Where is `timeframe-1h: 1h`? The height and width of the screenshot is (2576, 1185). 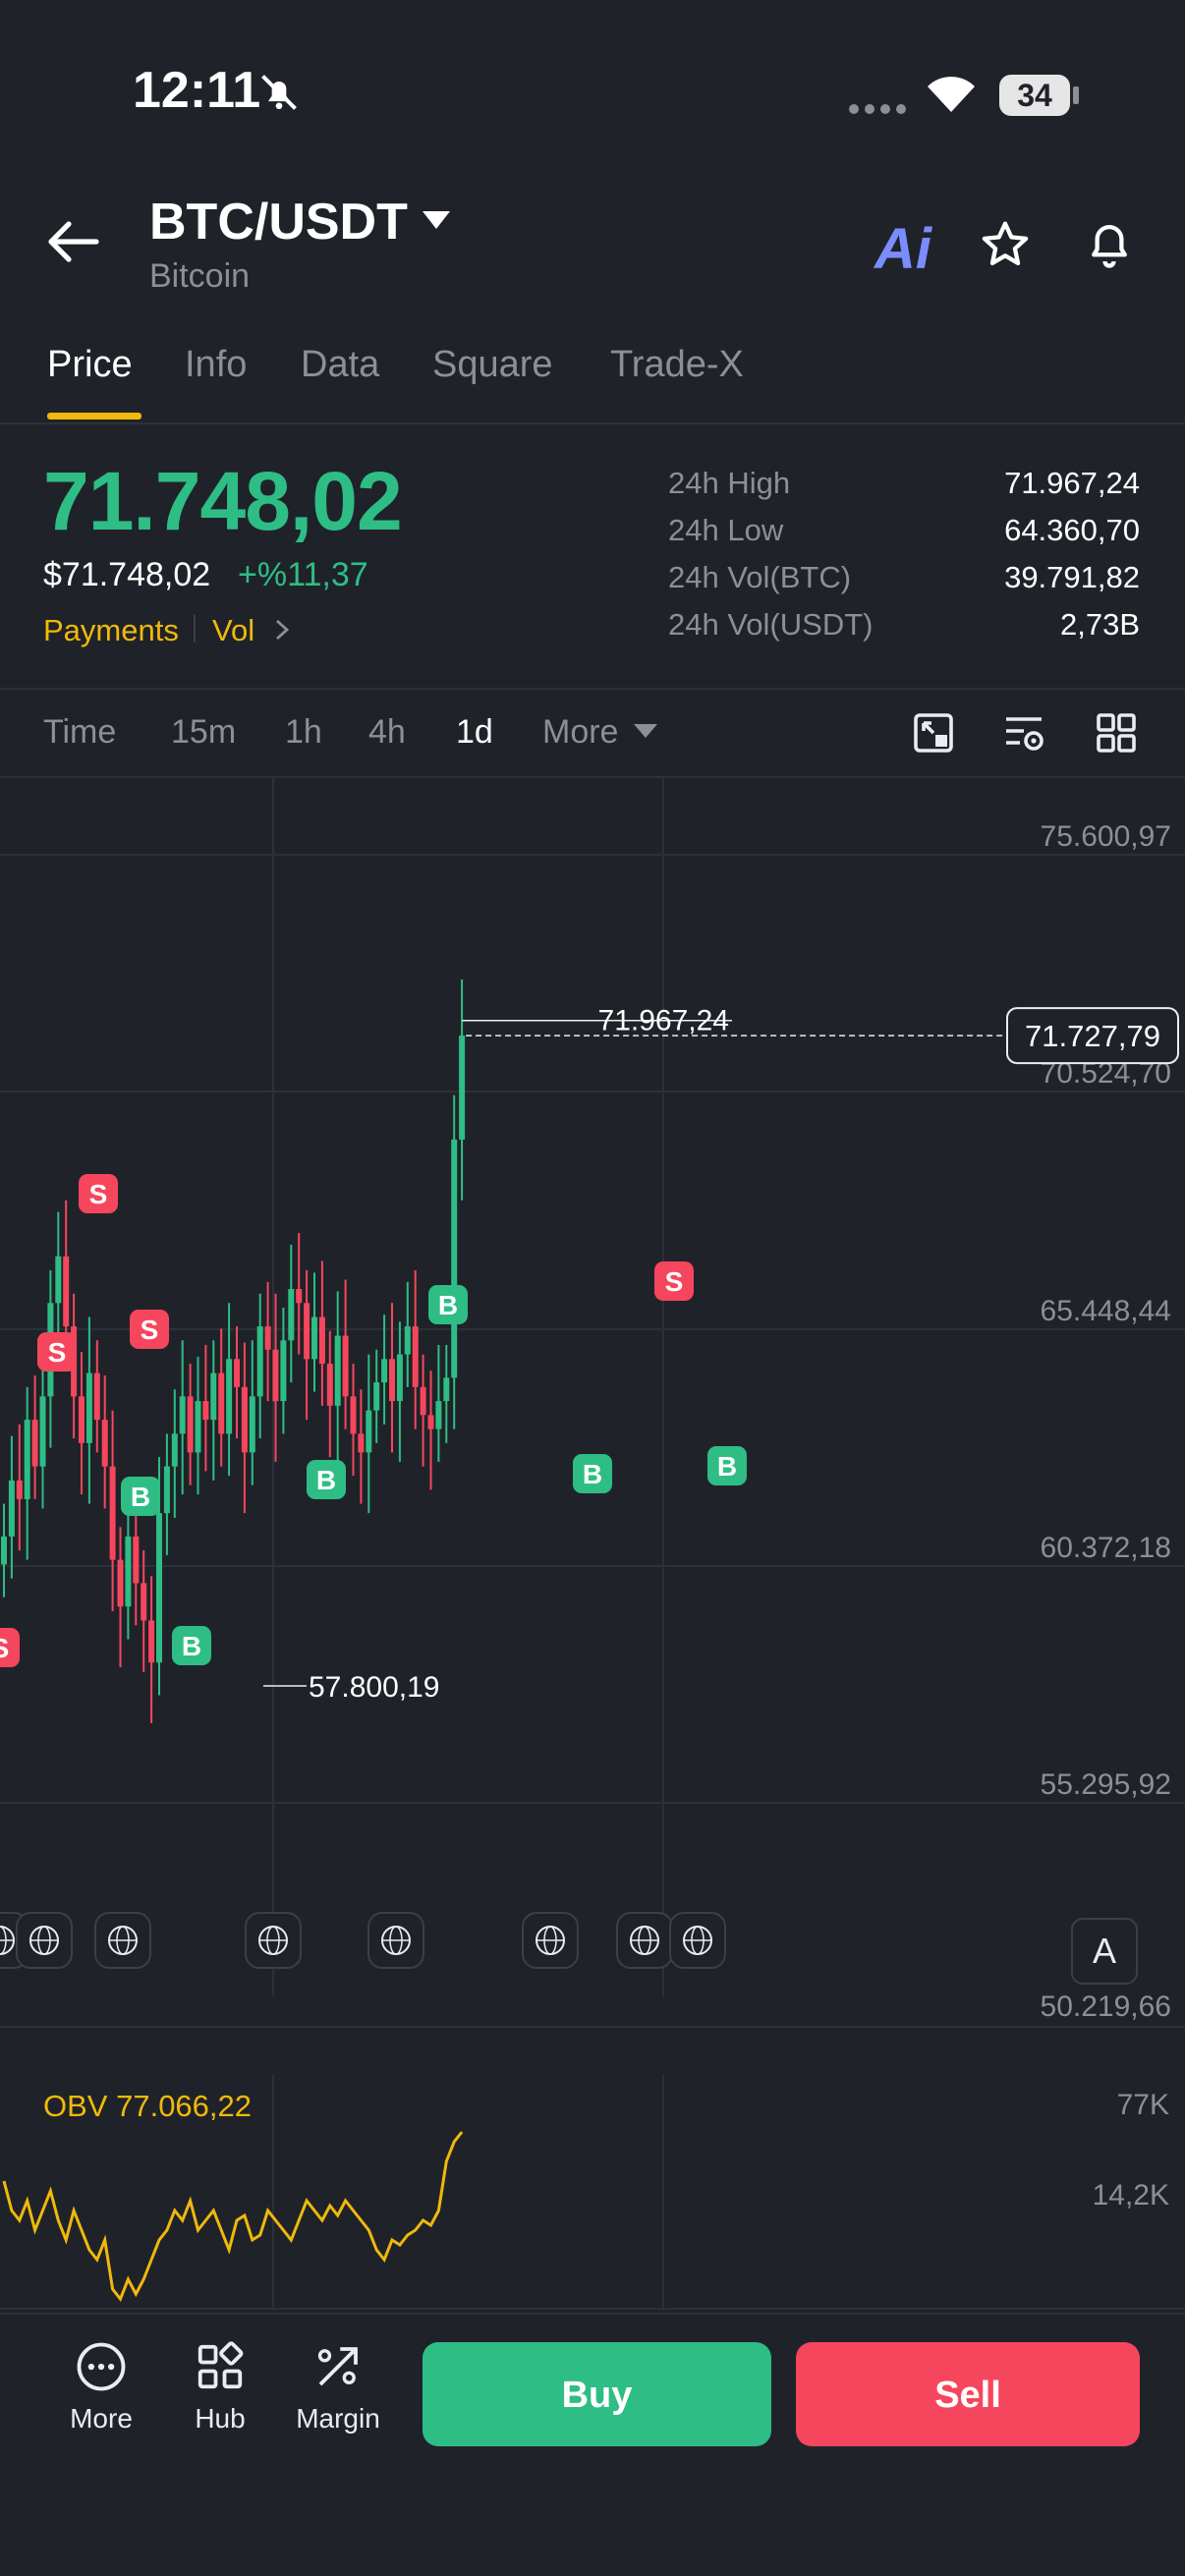
timeframe-1h: 1h is located at coordinates (304, 732).